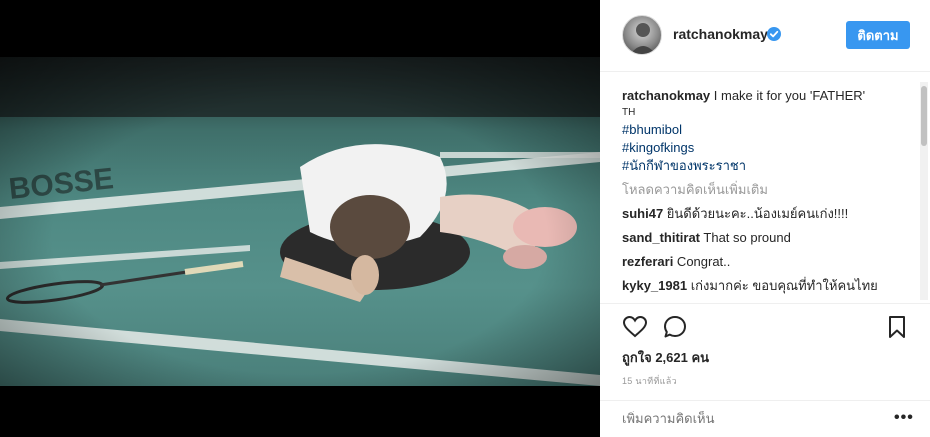  Describe the element at coordinates (666, 95) in the screenshot. I see `caption-username: ratchanokmay` at that location.